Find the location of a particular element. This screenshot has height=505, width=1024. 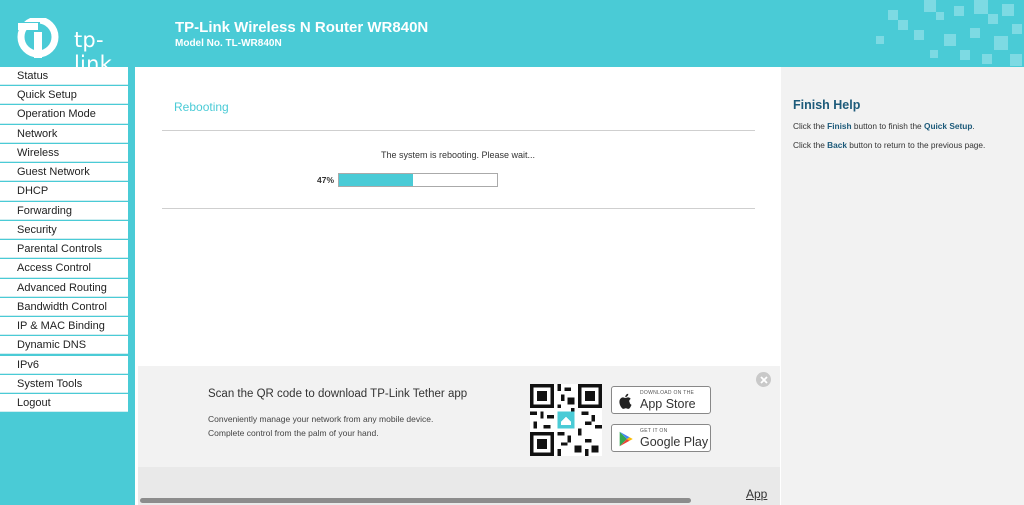

divider-top is located at coordinates (458, 130).